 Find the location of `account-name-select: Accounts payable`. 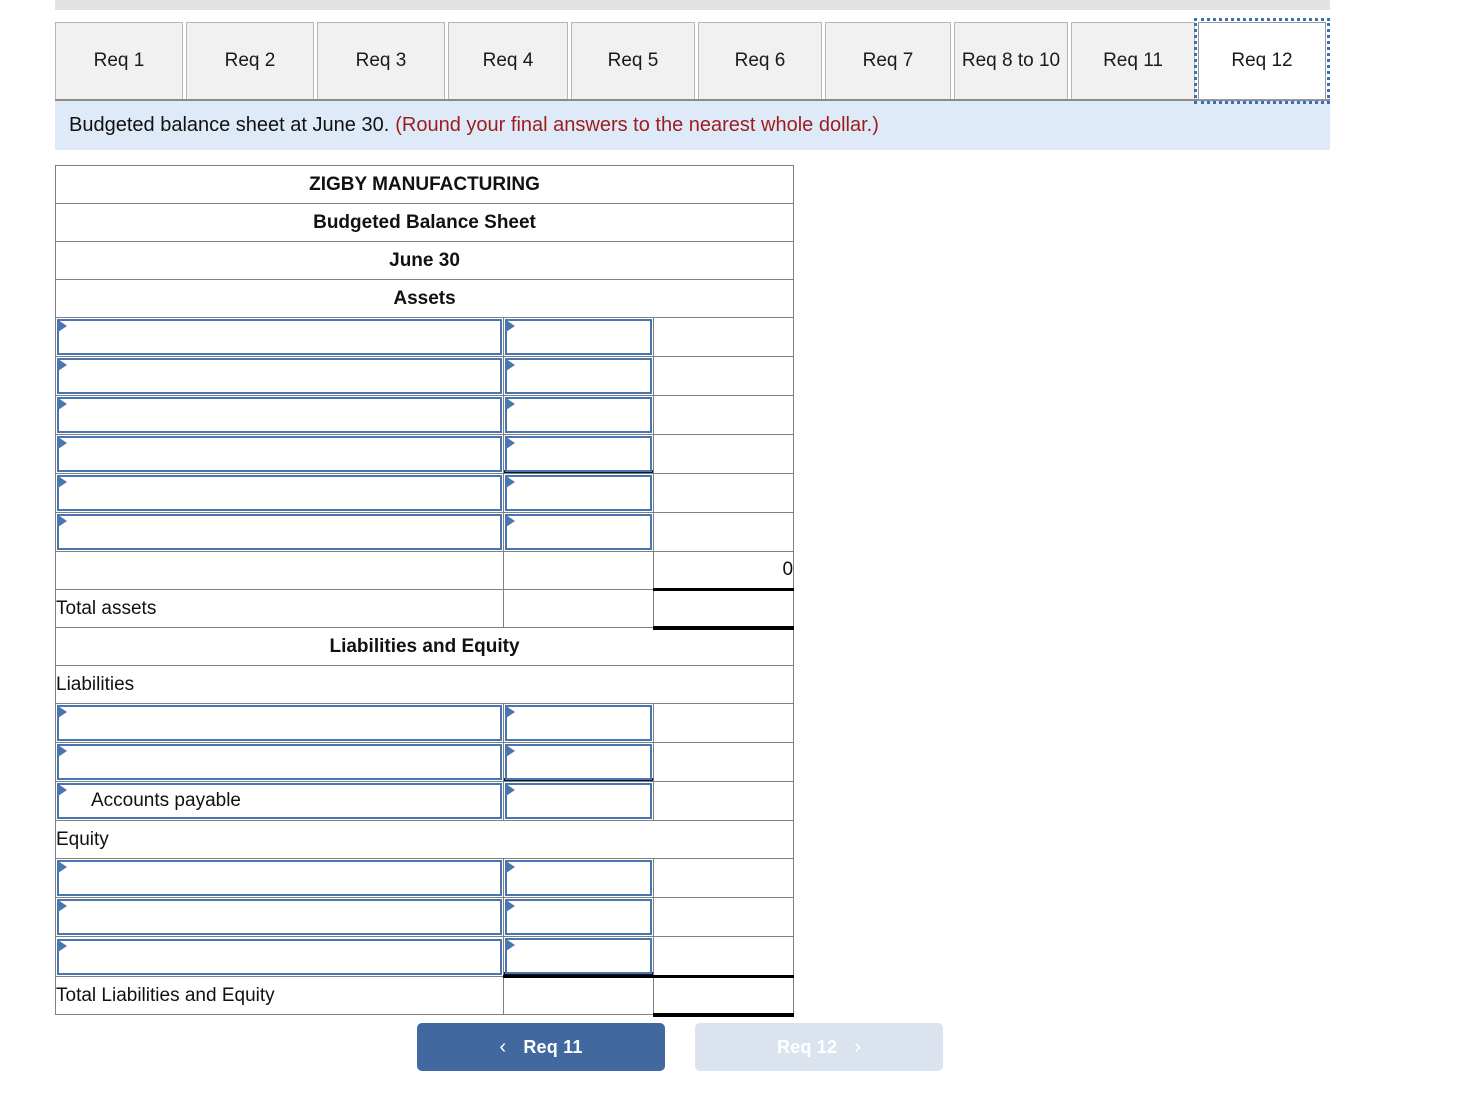

account-name-select: Accounts payable is located at coordinates (279, 801).